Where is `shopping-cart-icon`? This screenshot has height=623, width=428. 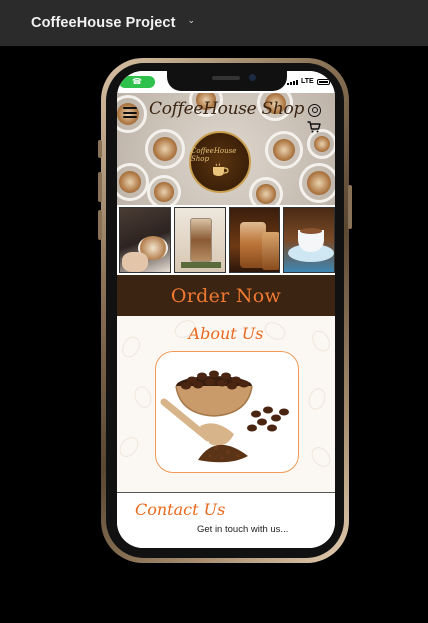
shopping-cart-icon is located at coordinates (314, 127).